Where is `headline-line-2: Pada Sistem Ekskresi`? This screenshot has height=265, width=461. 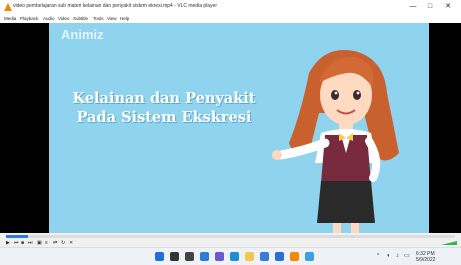
headline-line-2: Pada Sistem Ekskresi is located at coordinates (164, 117).